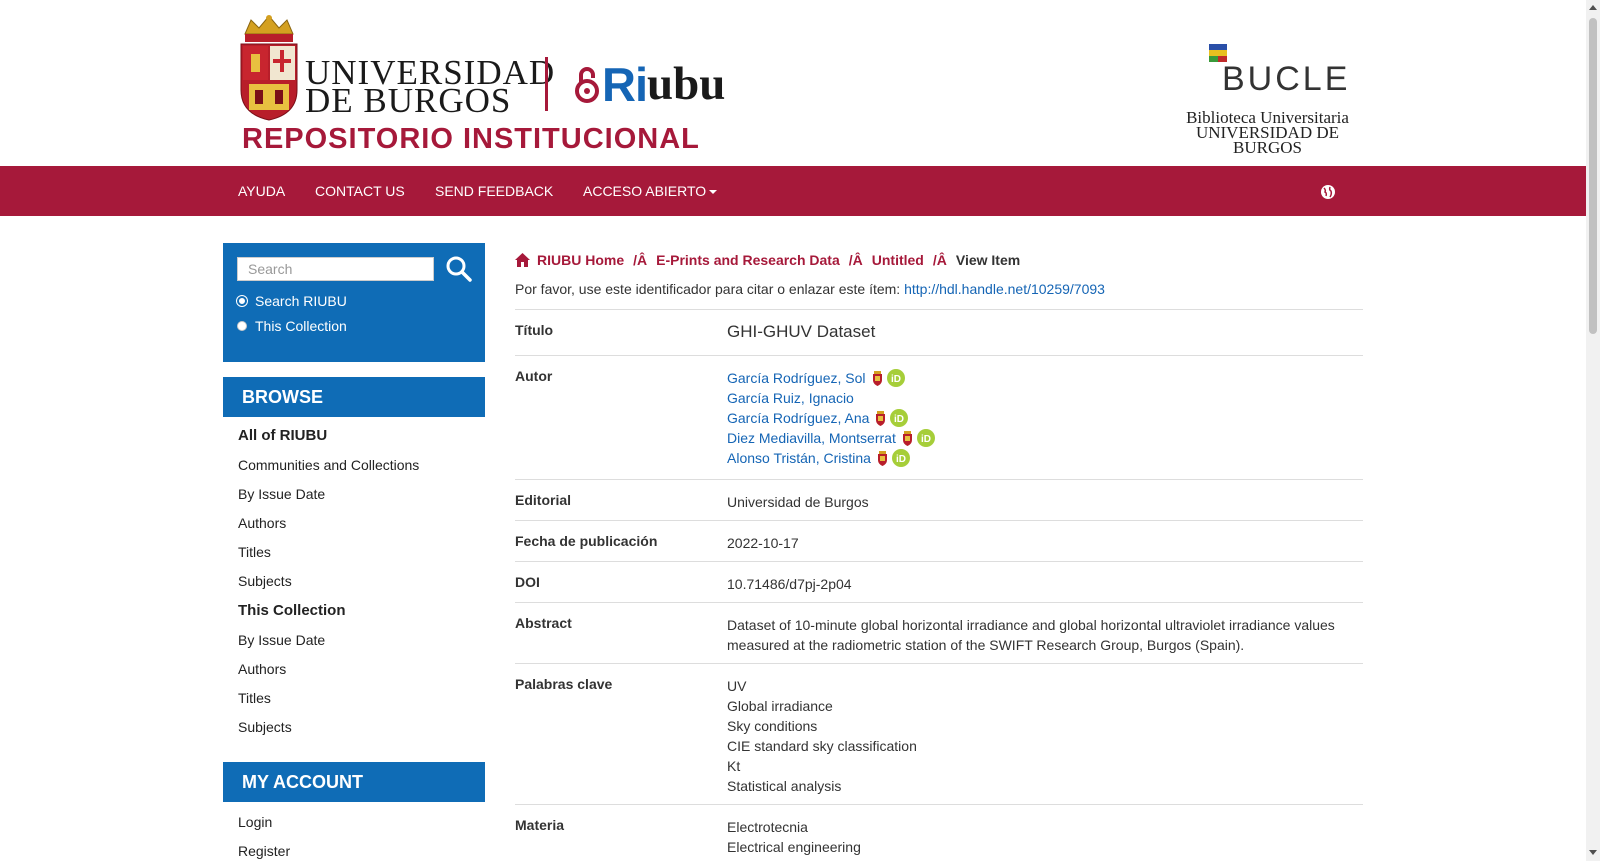  I want to click on keyword-item: Statistical analysis, so click(784, 786).